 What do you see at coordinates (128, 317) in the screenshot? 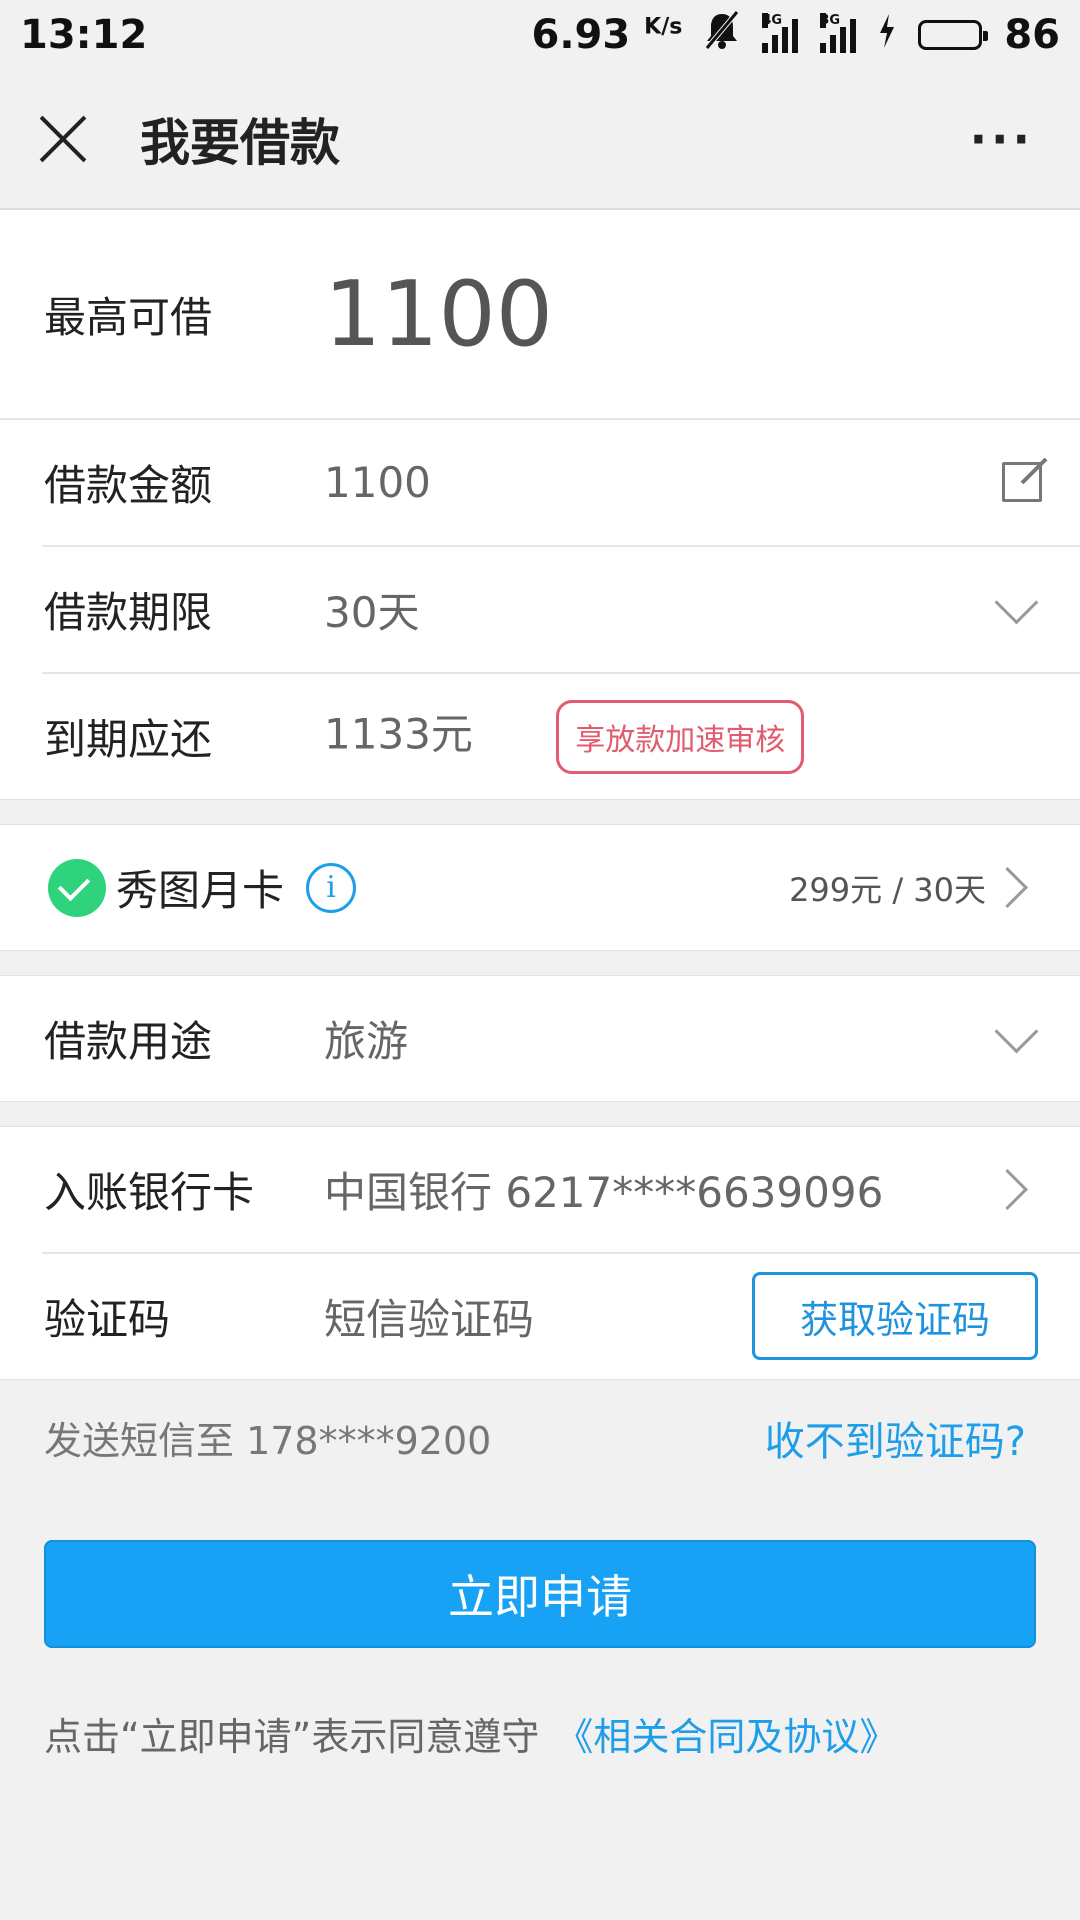
I see `max-borrow-label: 最高可借` at bounding box center [128, 317].